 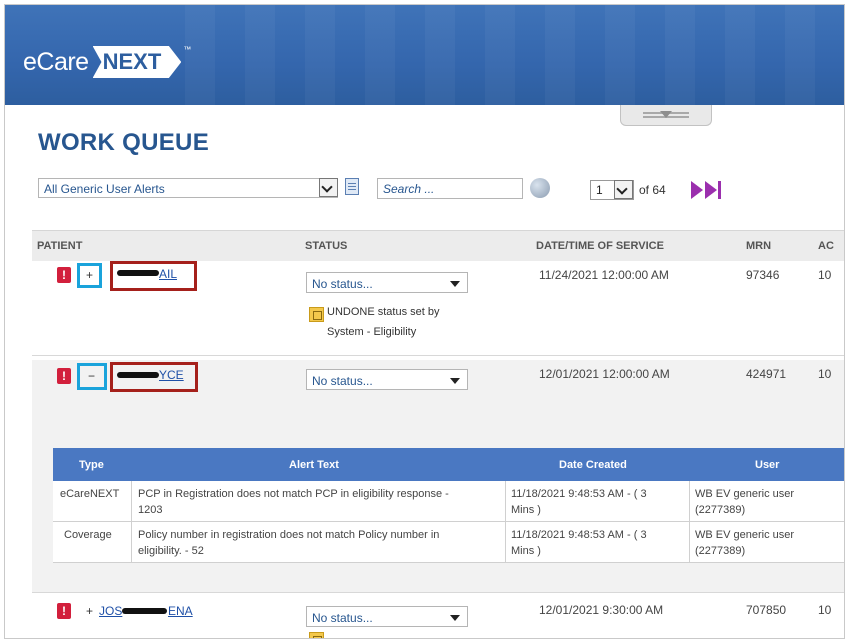 What do you see at coordinates (623, 189) in the screenshot?
I see `page-dropdown-button` at bounding box center [623, 189].